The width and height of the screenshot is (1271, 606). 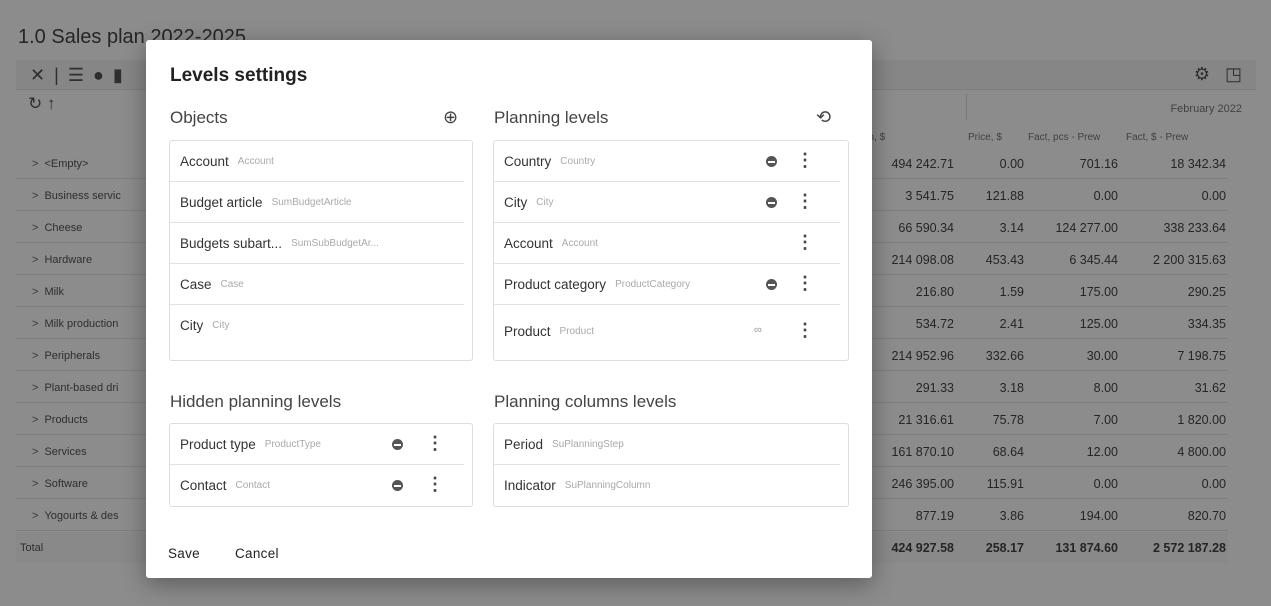 I want to click on list-item: Budget article SumBudgetArticle, so click(x=317, y=202).